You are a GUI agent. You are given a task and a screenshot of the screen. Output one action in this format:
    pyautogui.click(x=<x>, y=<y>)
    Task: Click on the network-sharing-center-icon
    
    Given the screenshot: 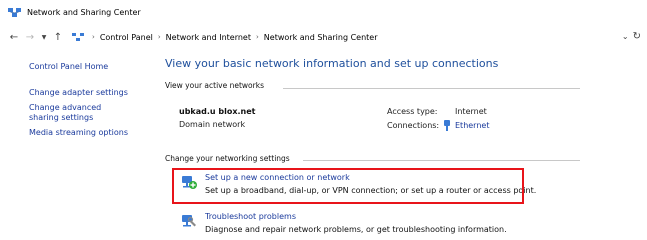 What is the action you would take?
    pyautogui.click(x=14, y=12)
    